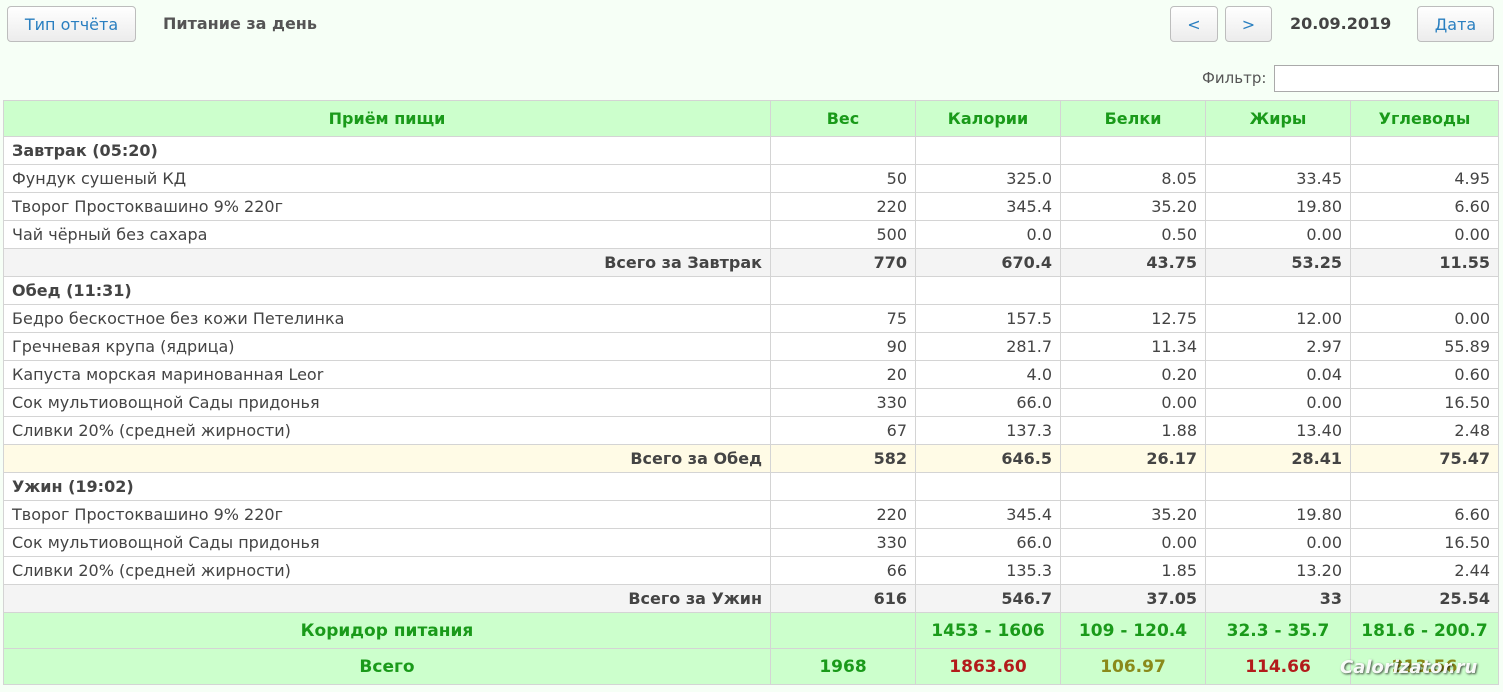 Image resolution: width=1503 pixels, height=692 pixels. I want to click on food-item-row-name-cell: Бедро бескостное без кожи Петелинка, so click(387, 318).